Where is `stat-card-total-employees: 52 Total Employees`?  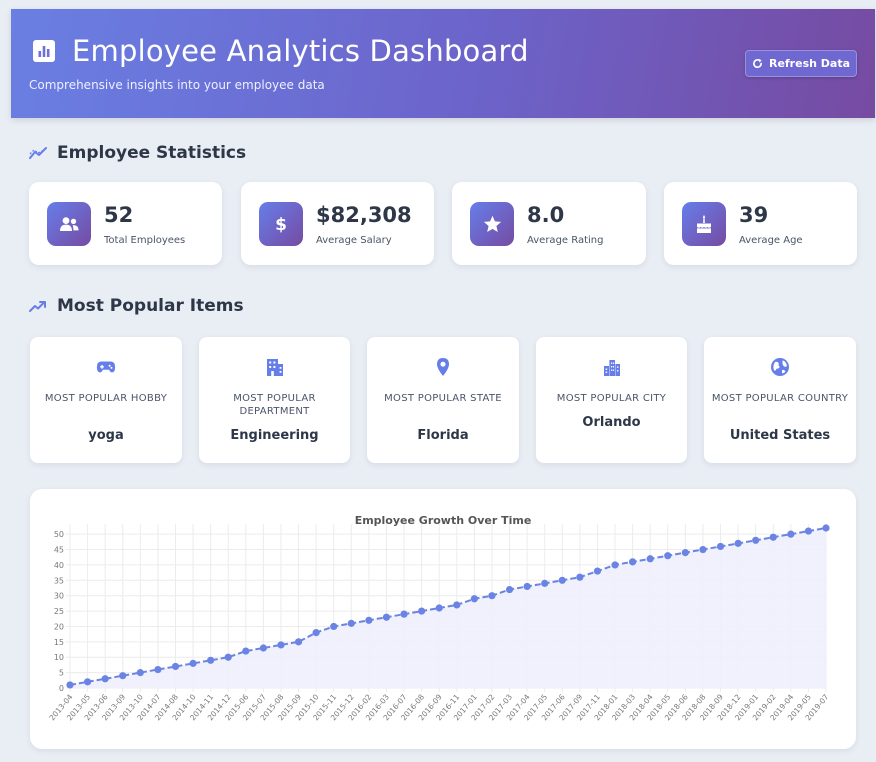 stat-card-total-employees: 52 Total Employees is located at coordinates (125, 223).